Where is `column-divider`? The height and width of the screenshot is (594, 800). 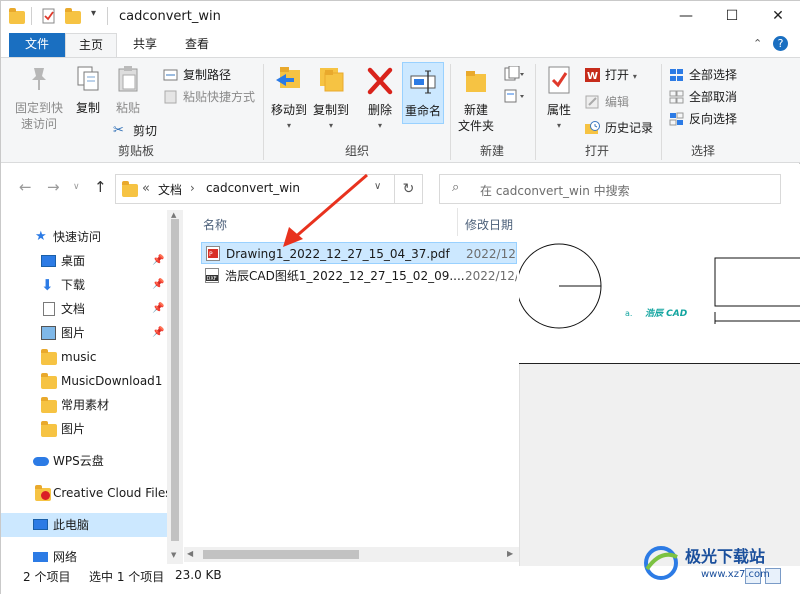 column-divider is located at coordinates (457, 222).